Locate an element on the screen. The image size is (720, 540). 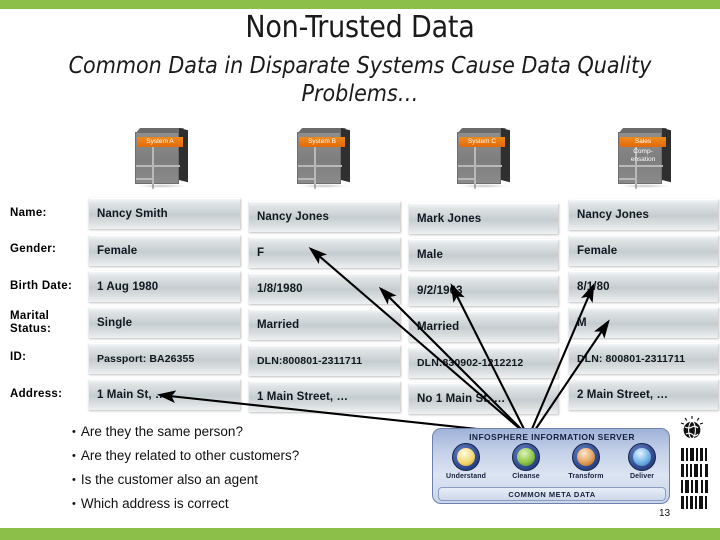
cell-text: 9/2/1963 is located at coordinates (440, 291).